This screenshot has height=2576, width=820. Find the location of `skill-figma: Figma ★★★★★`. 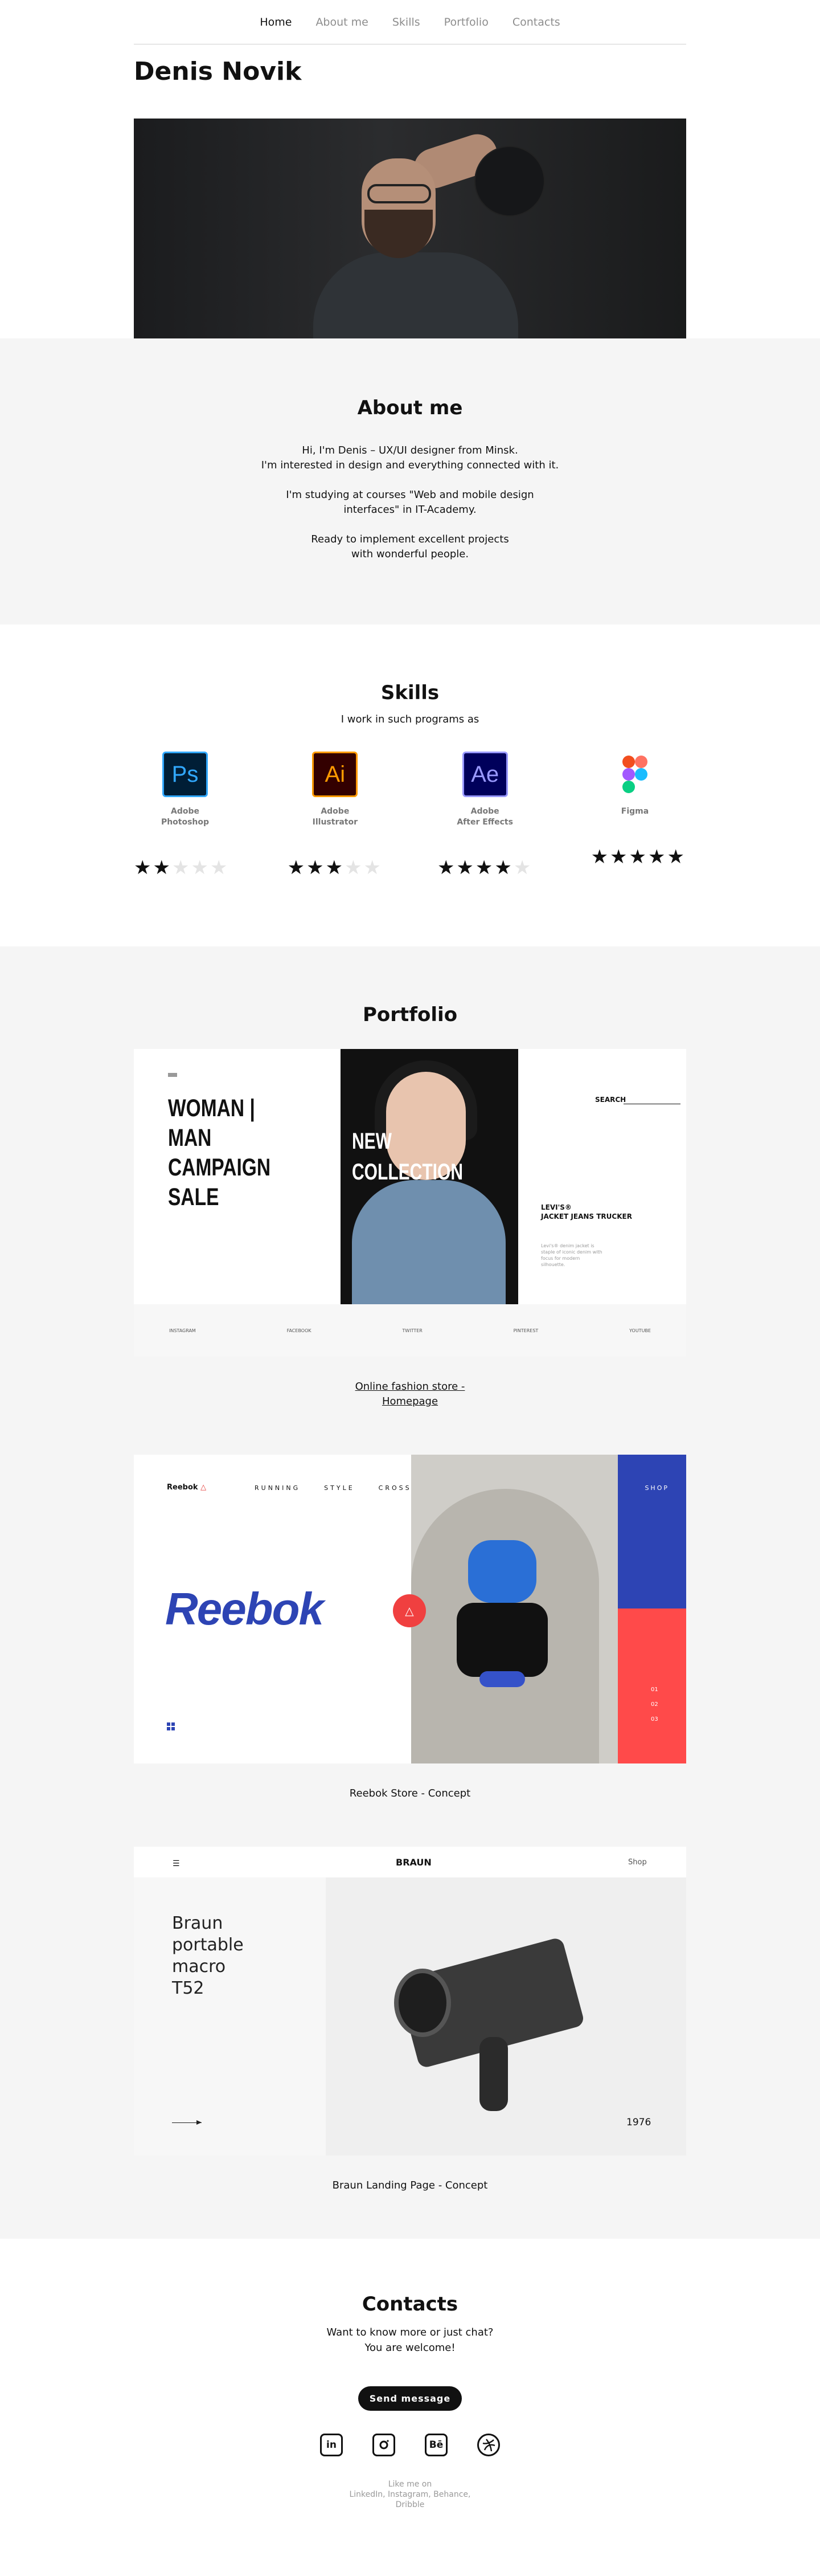

skill-figma: Figma ★★★★★ is located at coordinates (635, 815).